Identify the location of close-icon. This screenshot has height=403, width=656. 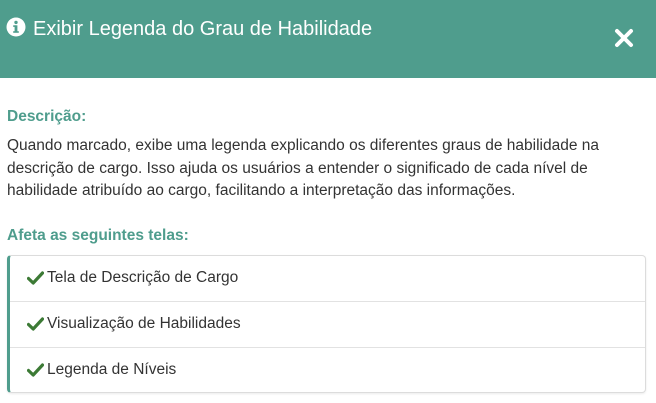
(624, 38).